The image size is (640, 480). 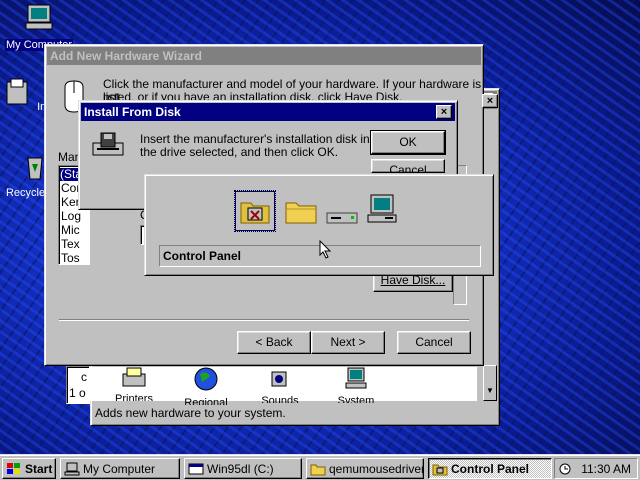 I want to click on control-panel-item-system: System, so click(x=356, y=384).